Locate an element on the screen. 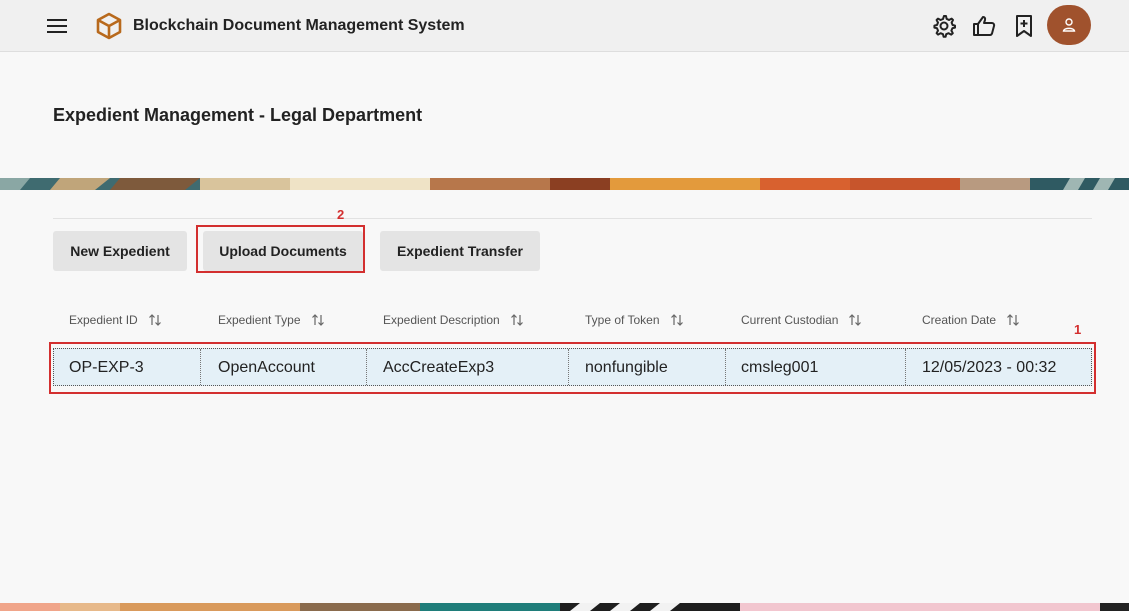  column-header-expedient-description: Expedient Description is located at coordinates (453, 320).